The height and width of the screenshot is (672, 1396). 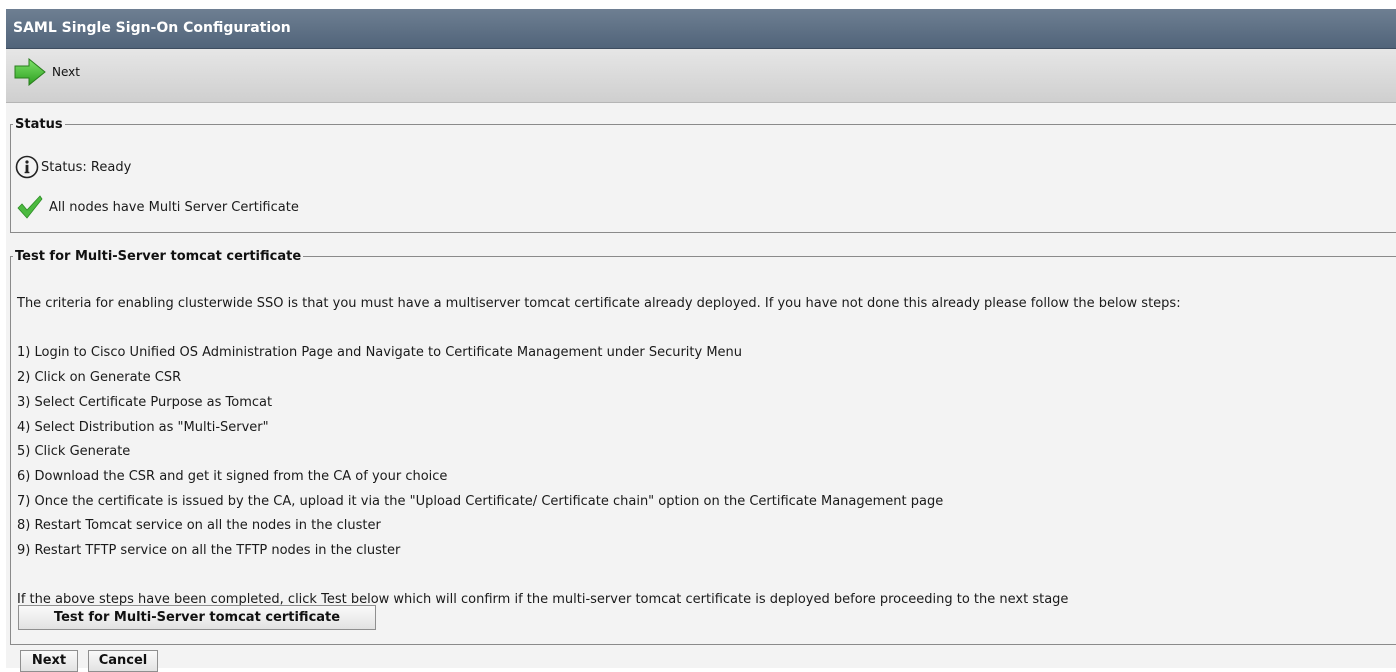 What do you see at coordinates (143, 427) in the screenshot?
I see `step-4: 4) Select Distribution as "Multi-Server"` at bounding box center [143, 427].